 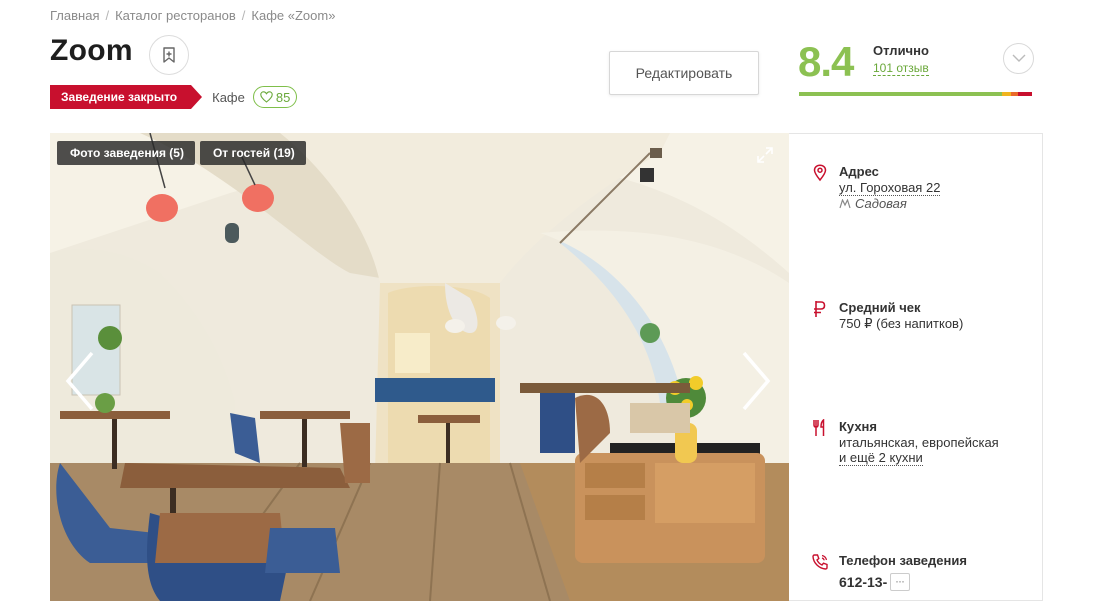 I want to click on address-street-text: ул. Гороховая 22, so click(x=890, y=188).